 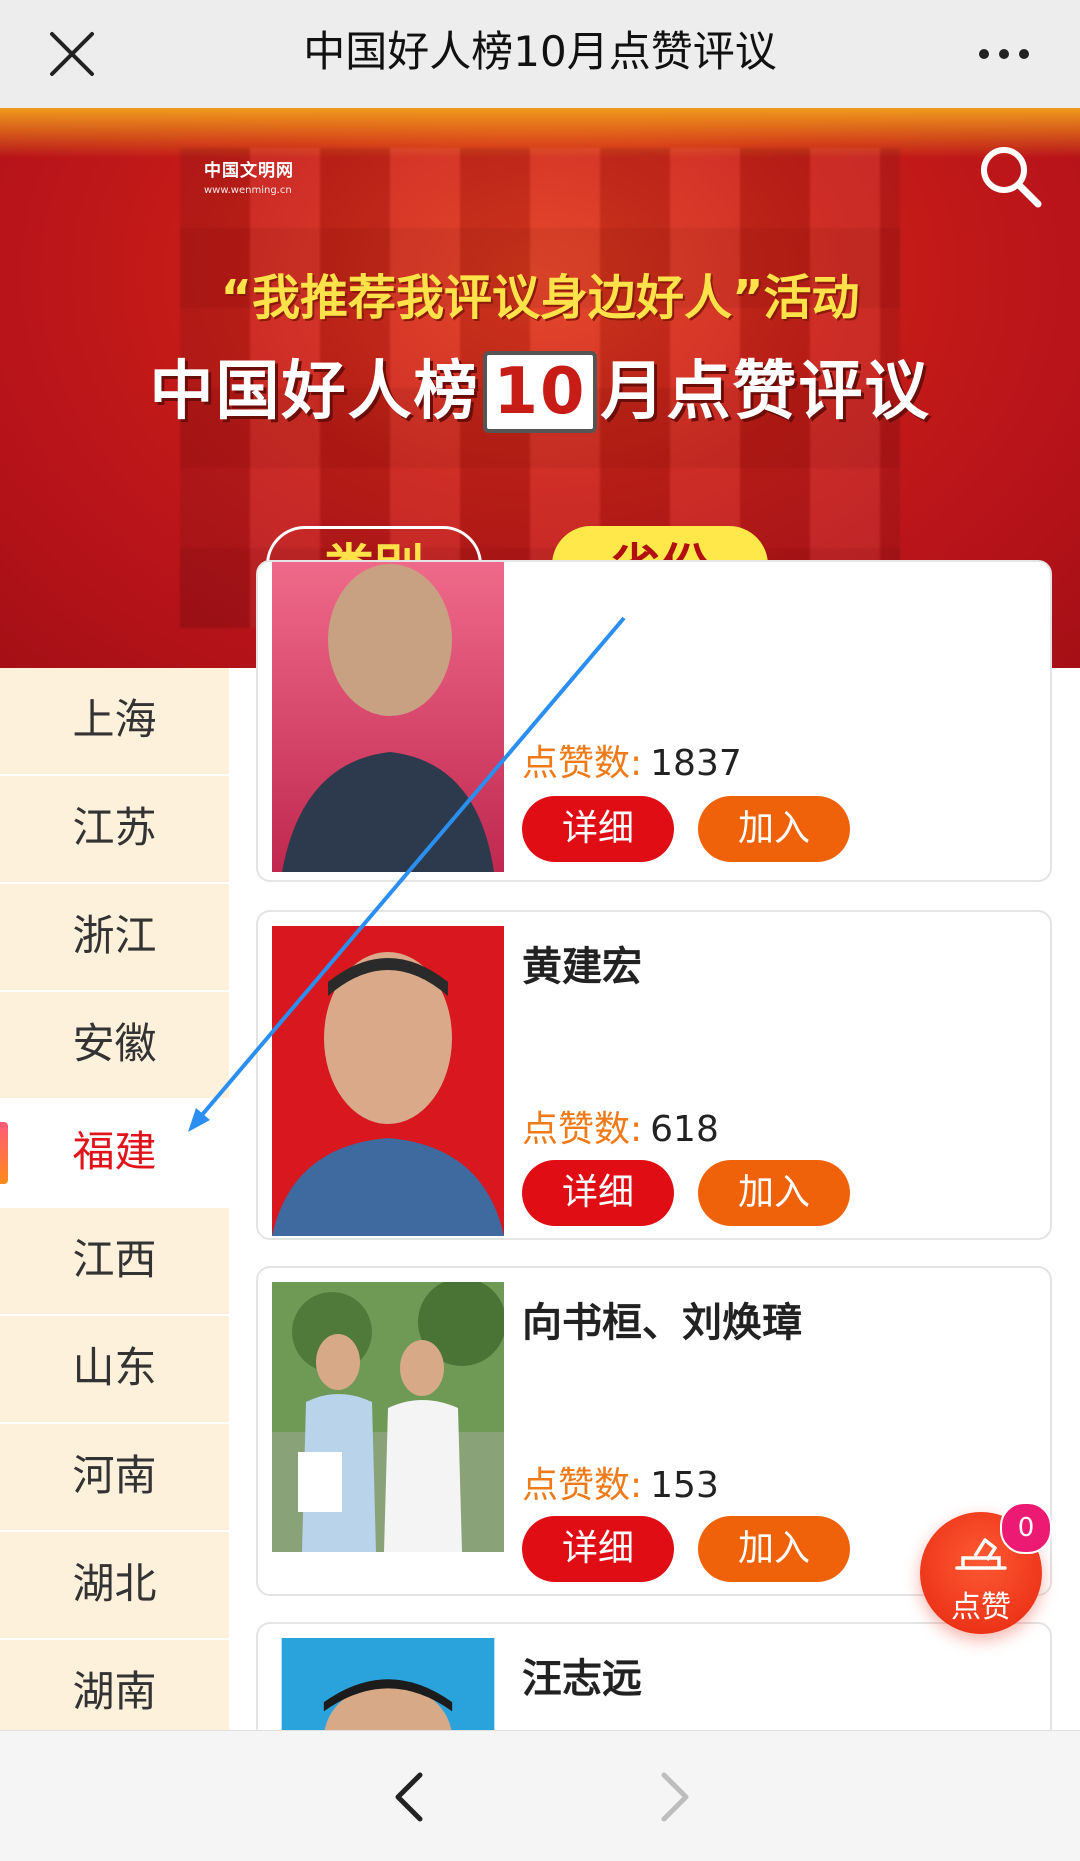 I want to click on brand-url: www.wenming.cn, so click(x=248, y=190).